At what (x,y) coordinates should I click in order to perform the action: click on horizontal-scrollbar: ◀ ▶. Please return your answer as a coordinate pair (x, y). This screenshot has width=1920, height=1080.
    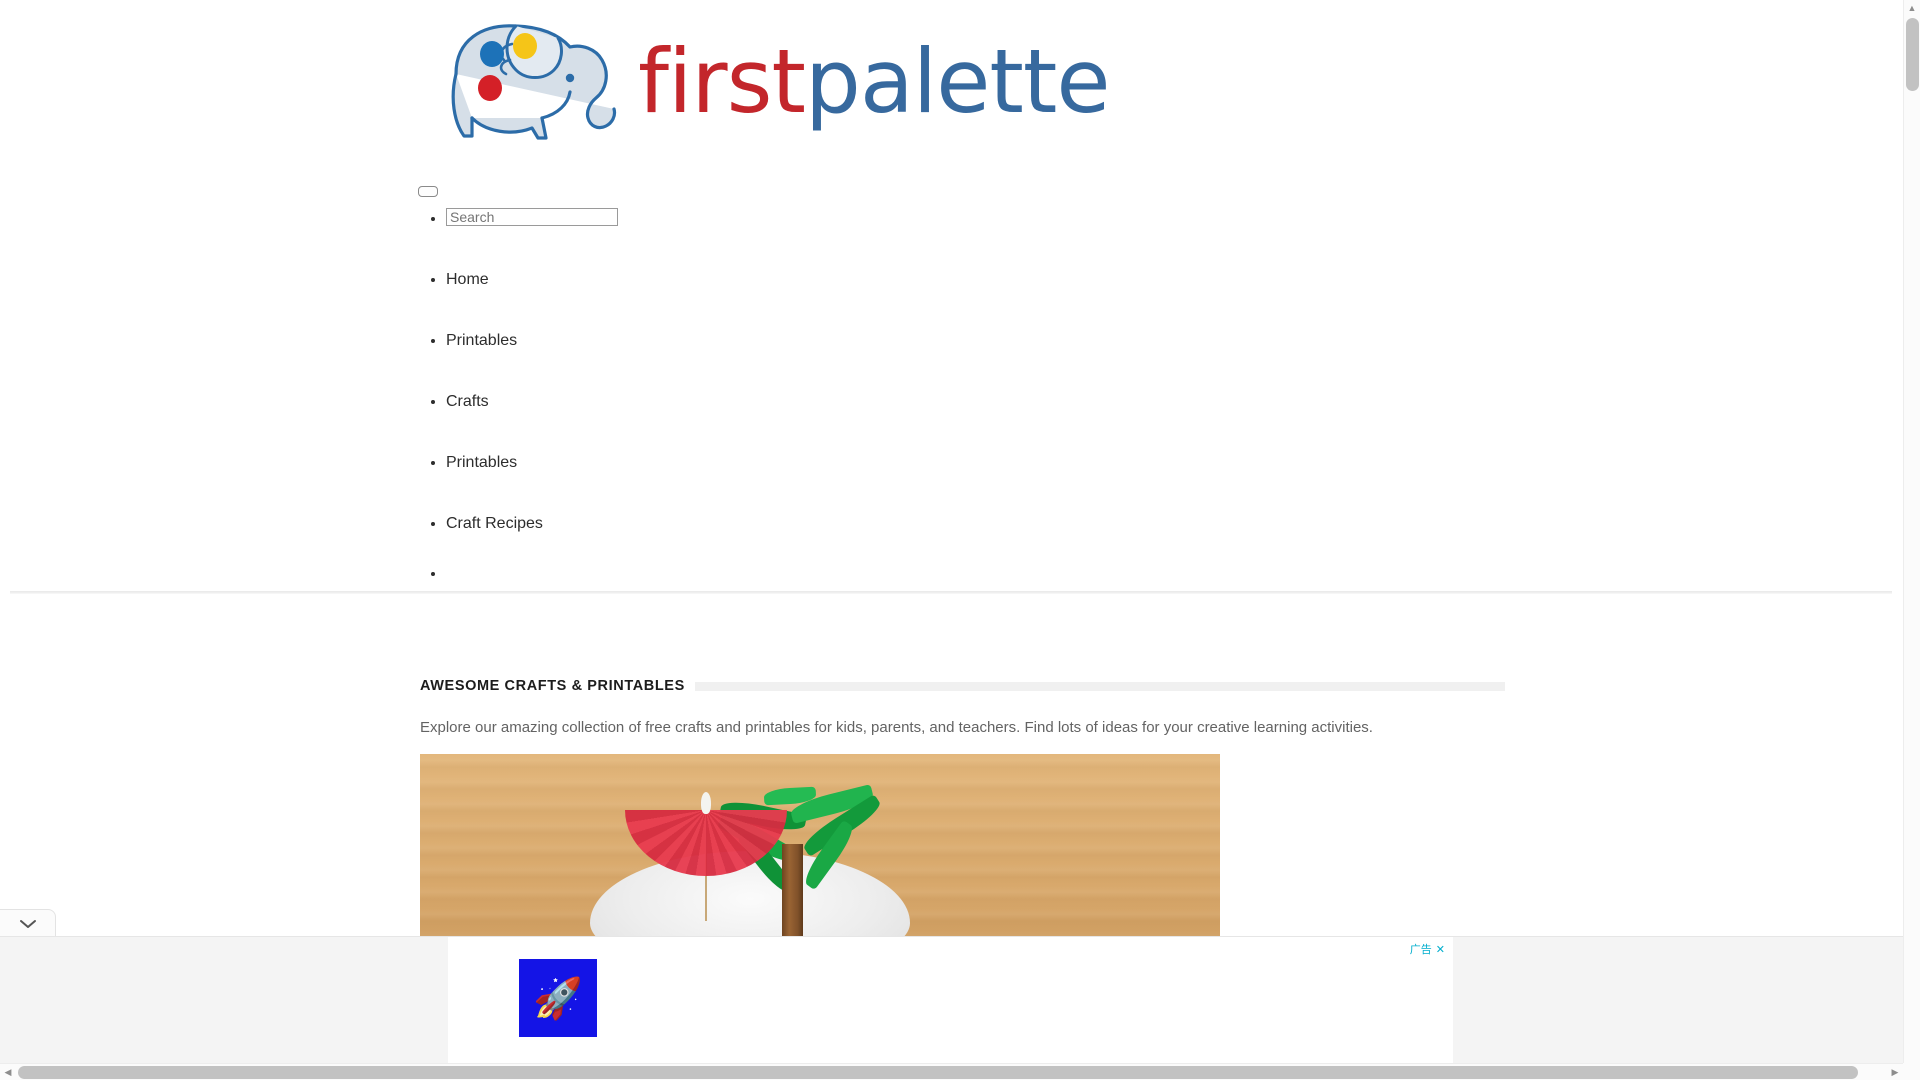
    Looking at the image, I should click on (951, 1071).